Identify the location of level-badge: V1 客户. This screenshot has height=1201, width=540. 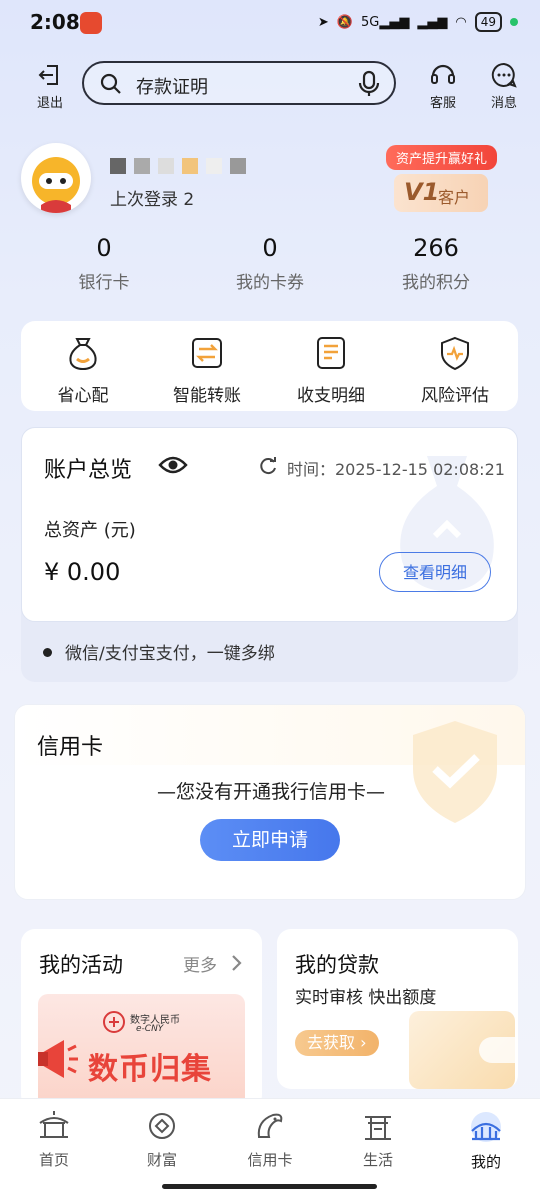
(441, 193).